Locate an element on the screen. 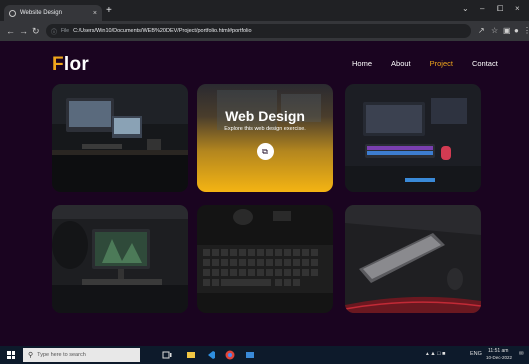 Image resolution: width=529 pixels, height=364 pixels. task-view-icon is located at coordinates (167, 355).